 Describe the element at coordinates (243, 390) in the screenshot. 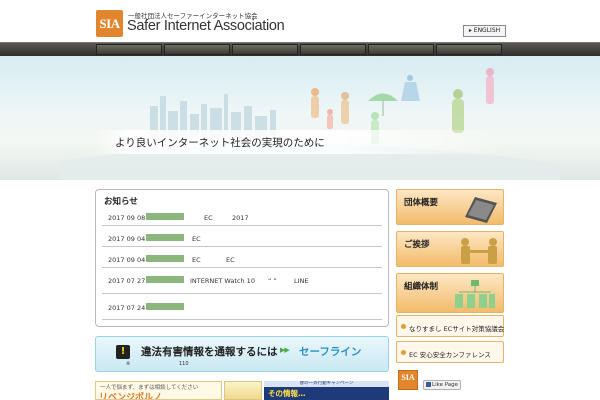

I see `campaign-banner` at that location.